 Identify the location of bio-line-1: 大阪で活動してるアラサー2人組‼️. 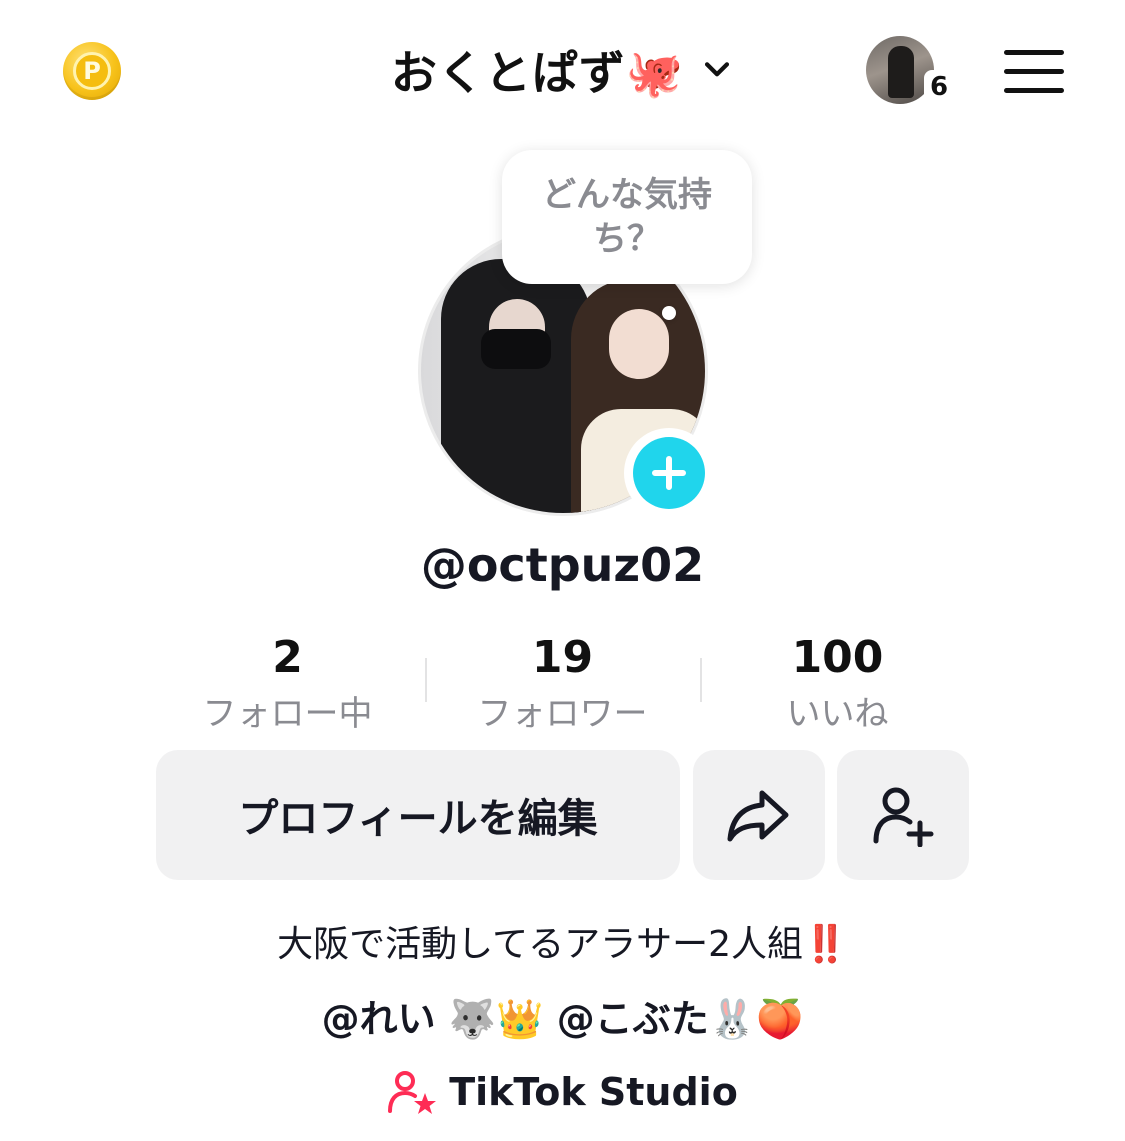
(562, 944).